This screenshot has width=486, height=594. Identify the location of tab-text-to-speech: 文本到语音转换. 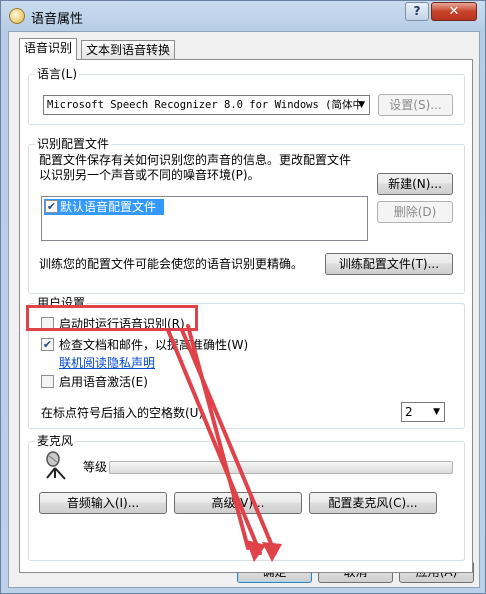
(128, 50).